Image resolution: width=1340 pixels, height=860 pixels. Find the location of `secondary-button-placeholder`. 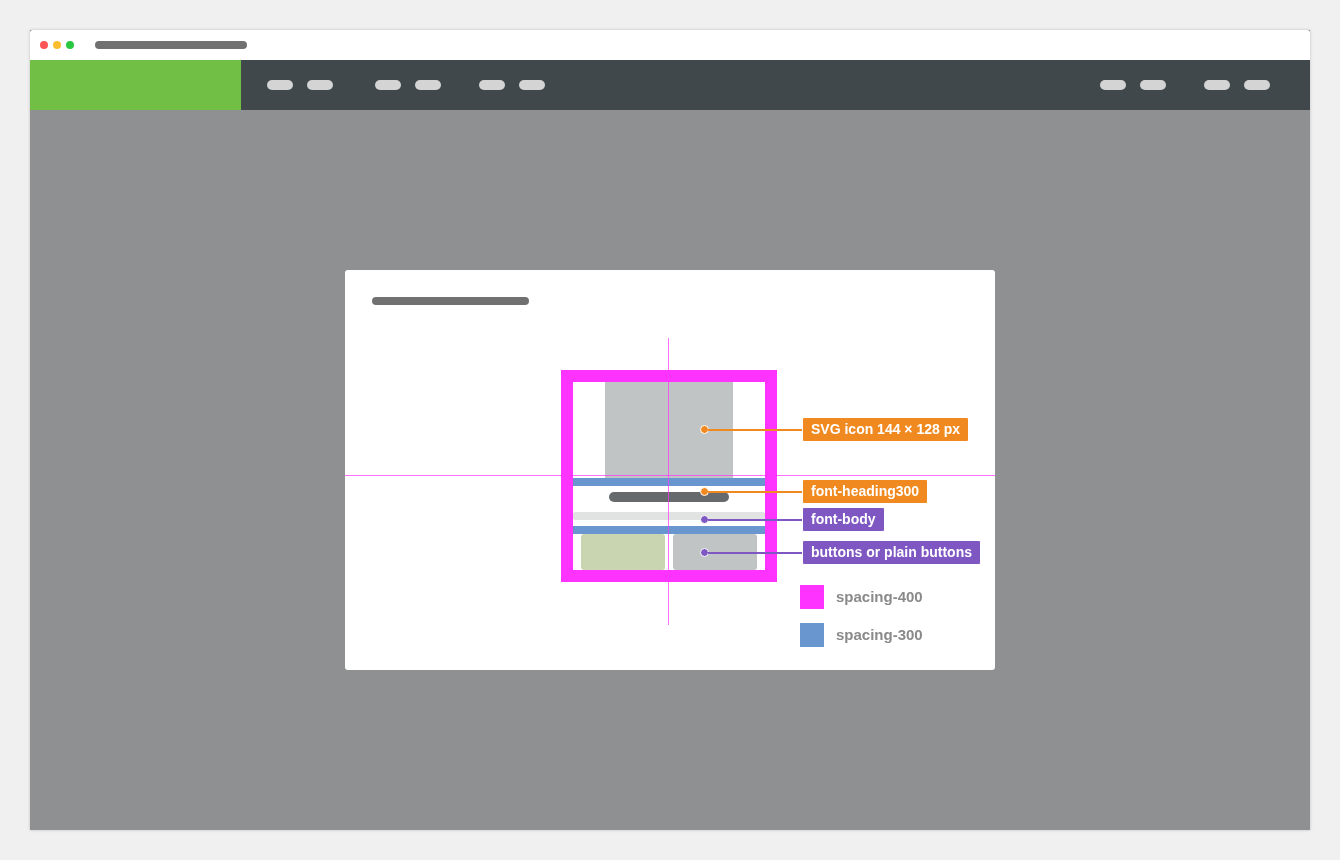

secondary-button-placeholder is located at coordinates (715, 552).